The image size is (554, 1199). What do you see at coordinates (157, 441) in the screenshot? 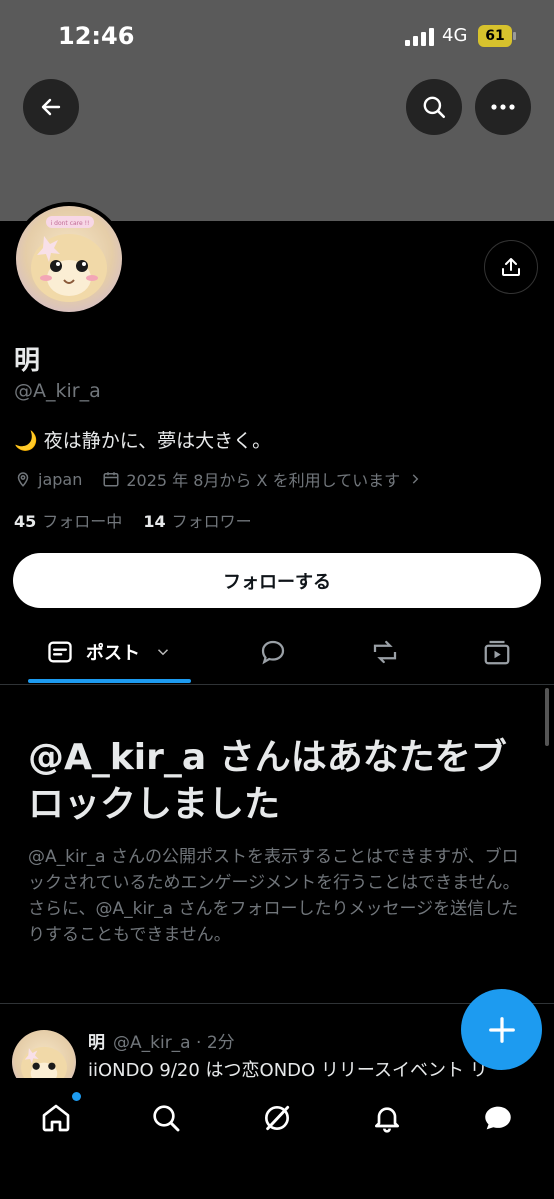
I see `bio-text: 夜は静かに、夢は大きく。` at bounding box center [157, 441].